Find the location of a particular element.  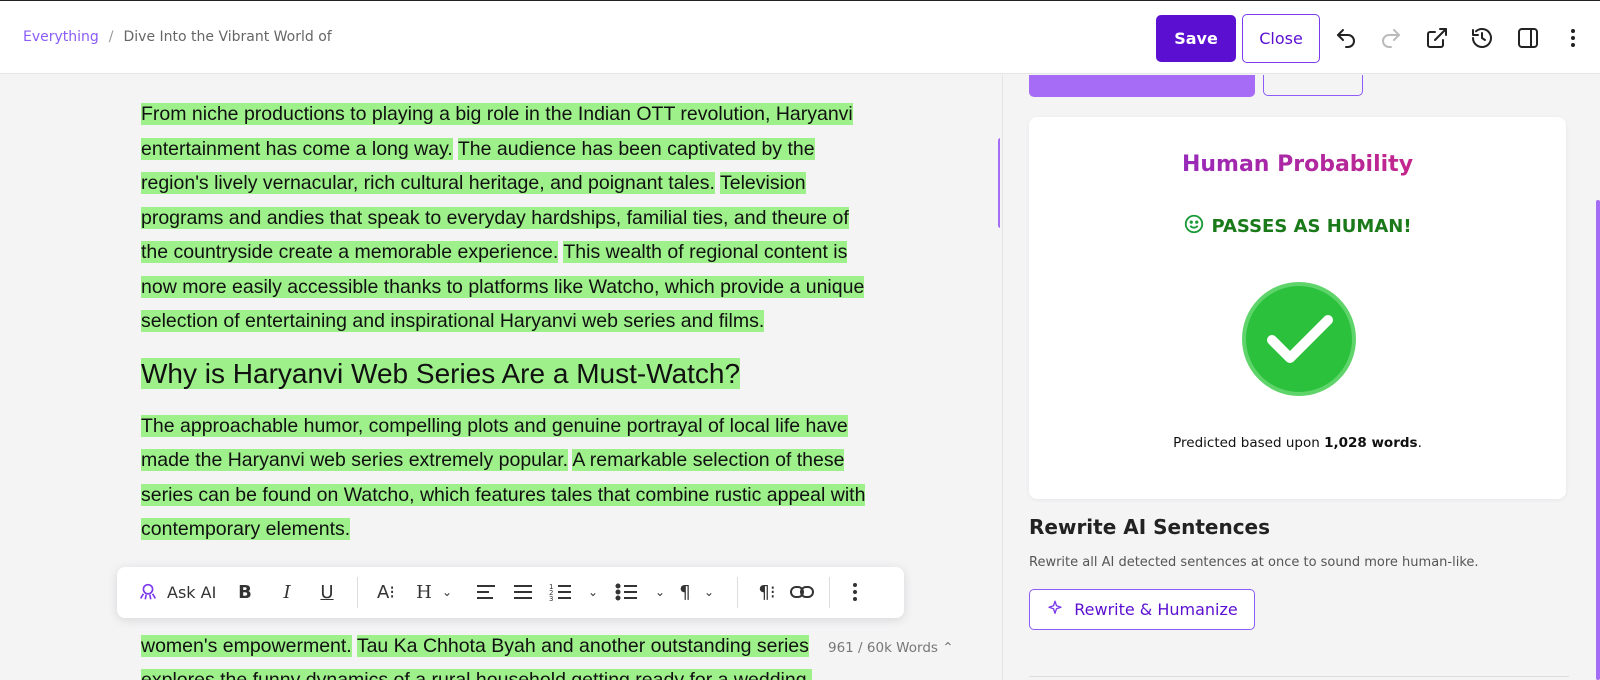

status-badge: PASSES AS HUMAN! is located at coordinates (1297, 226).